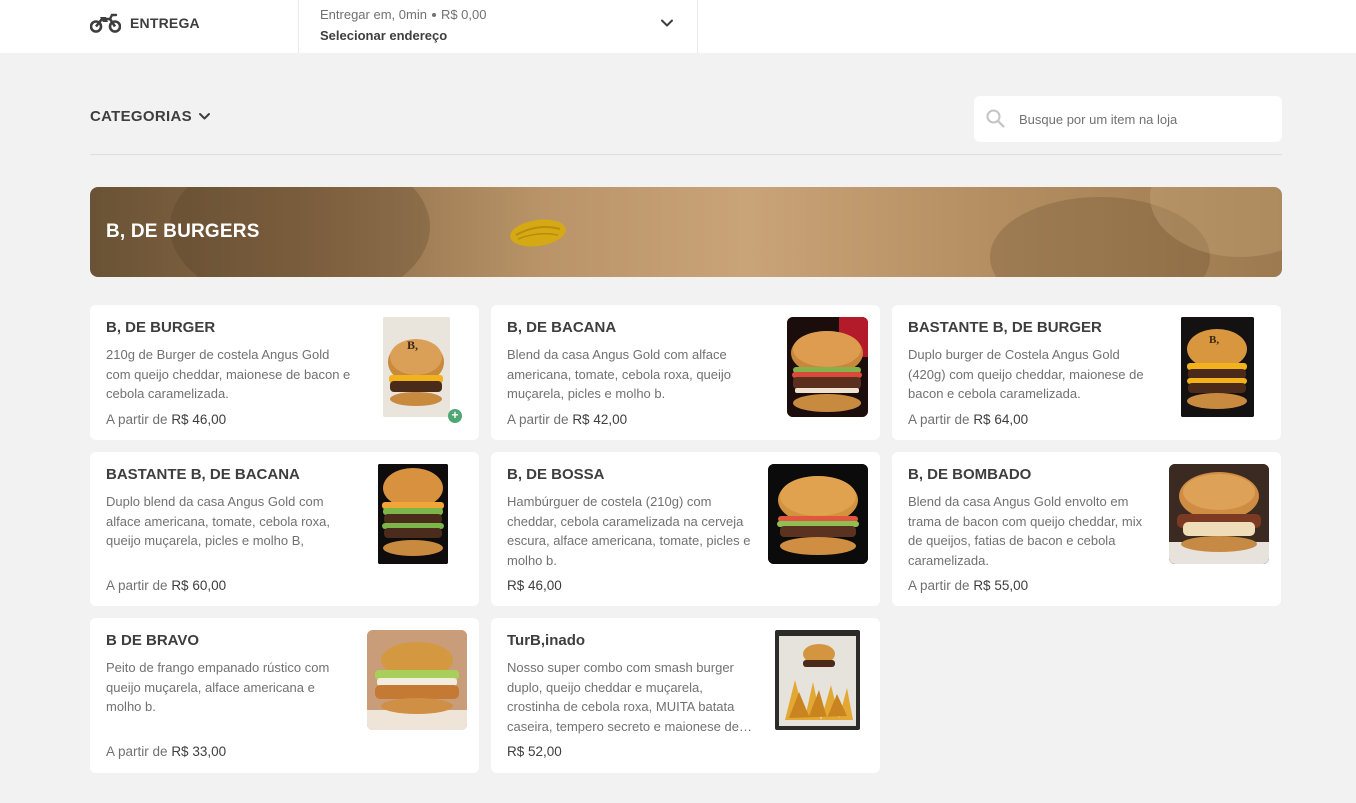  Describe the element at coordinates (455, 416) in the screenshot. I see `add-item-badge: +` at that location.